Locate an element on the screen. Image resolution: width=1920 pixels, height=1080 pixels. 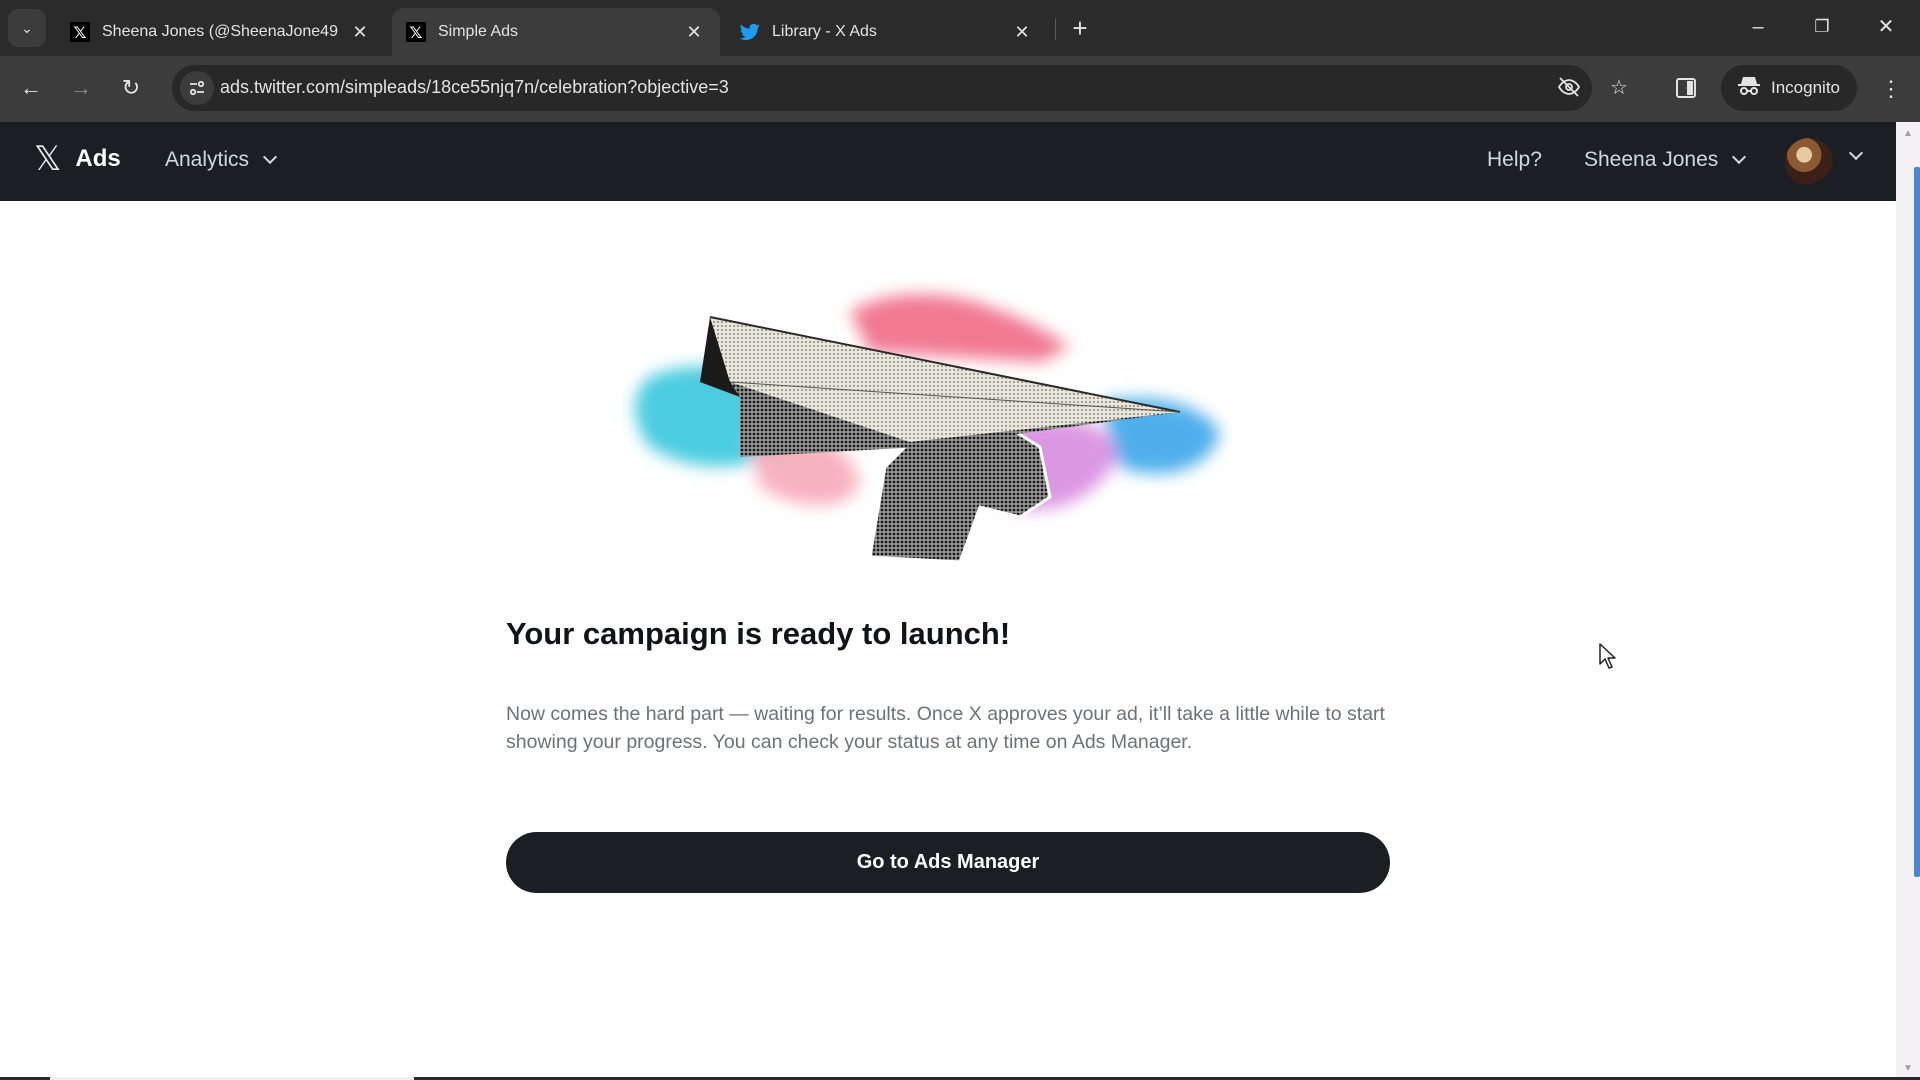
chevron-down-icon: ⌄ is located at coordinates (27, 27).